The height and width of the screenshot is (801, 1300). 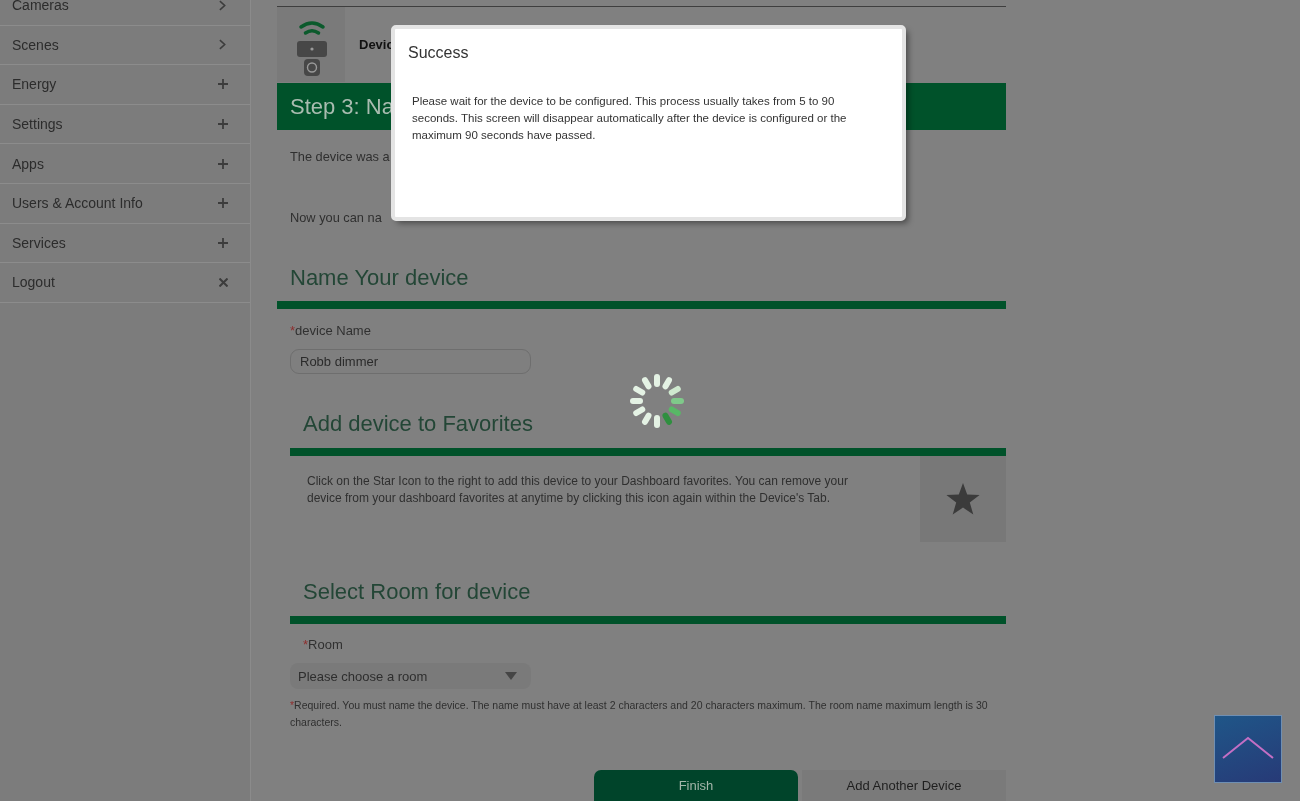 What do you see at coordinates (325, 644) in the screenshot?
I see `field-label: Room` at bounding box center [325, 644].